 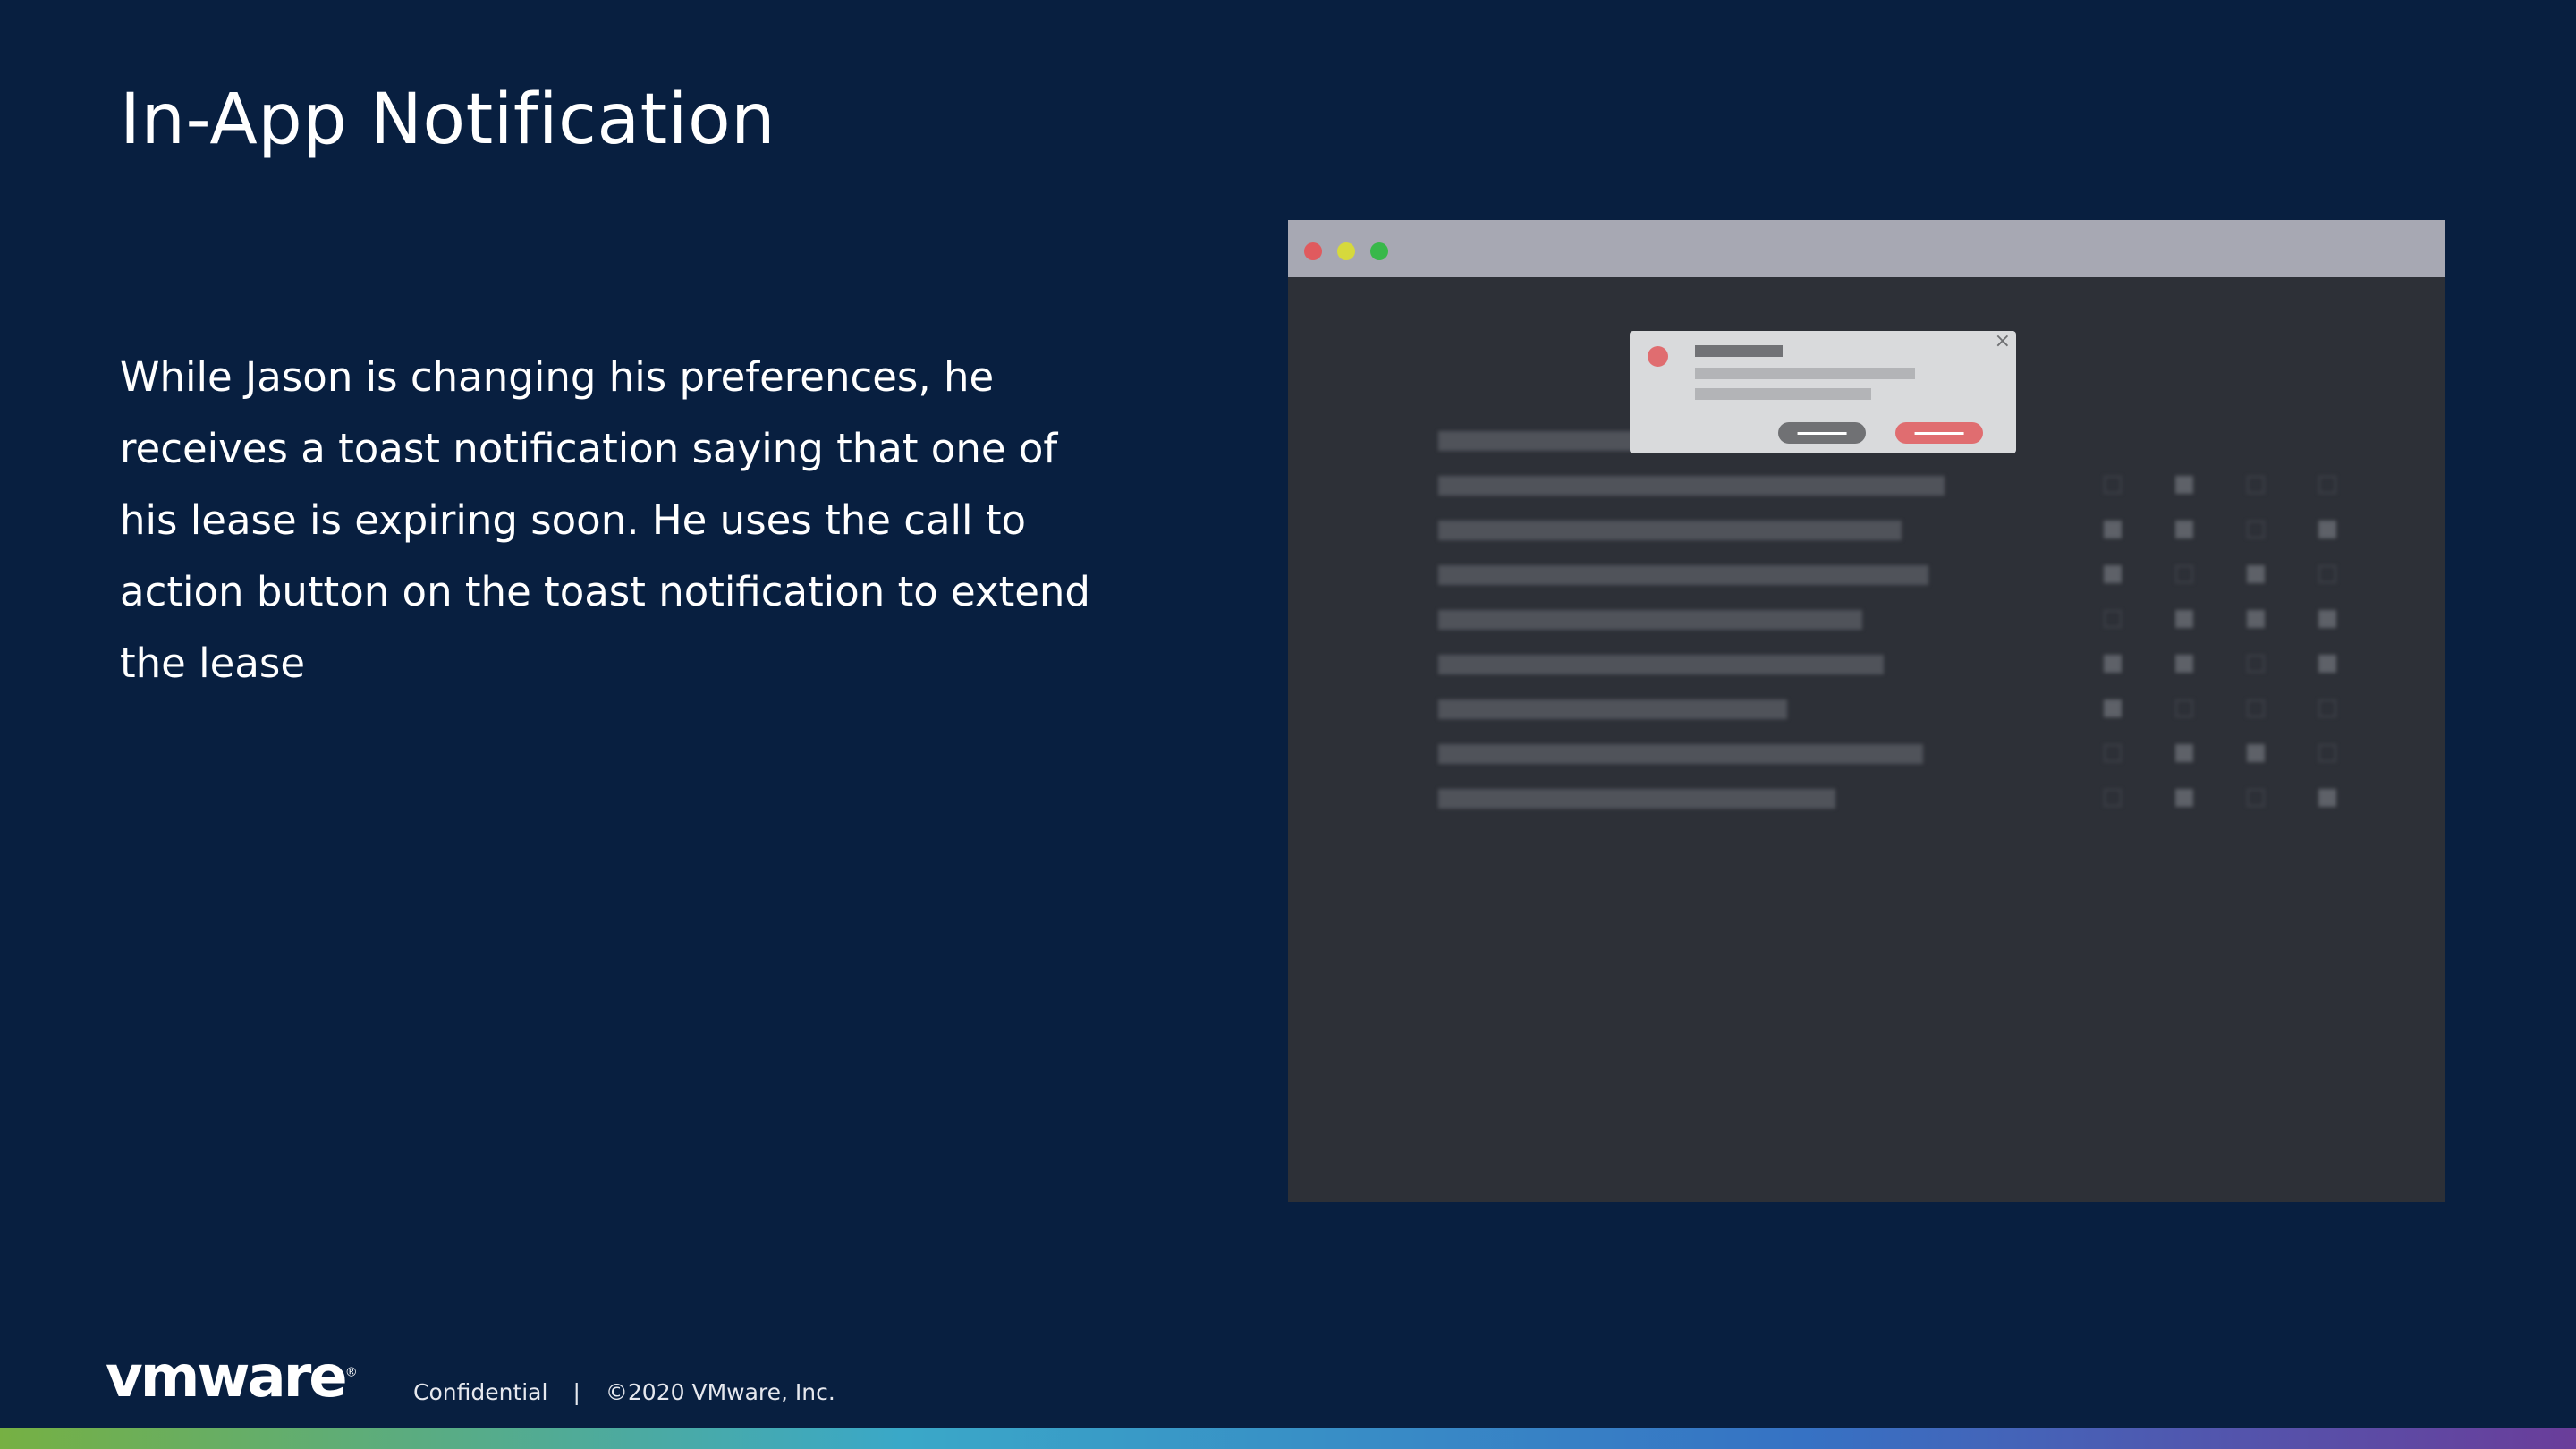 What do you see at coordinates (1658, 356) in the screenshot?
I see `alert-dot-icon` at bounding box center [1658, 356].